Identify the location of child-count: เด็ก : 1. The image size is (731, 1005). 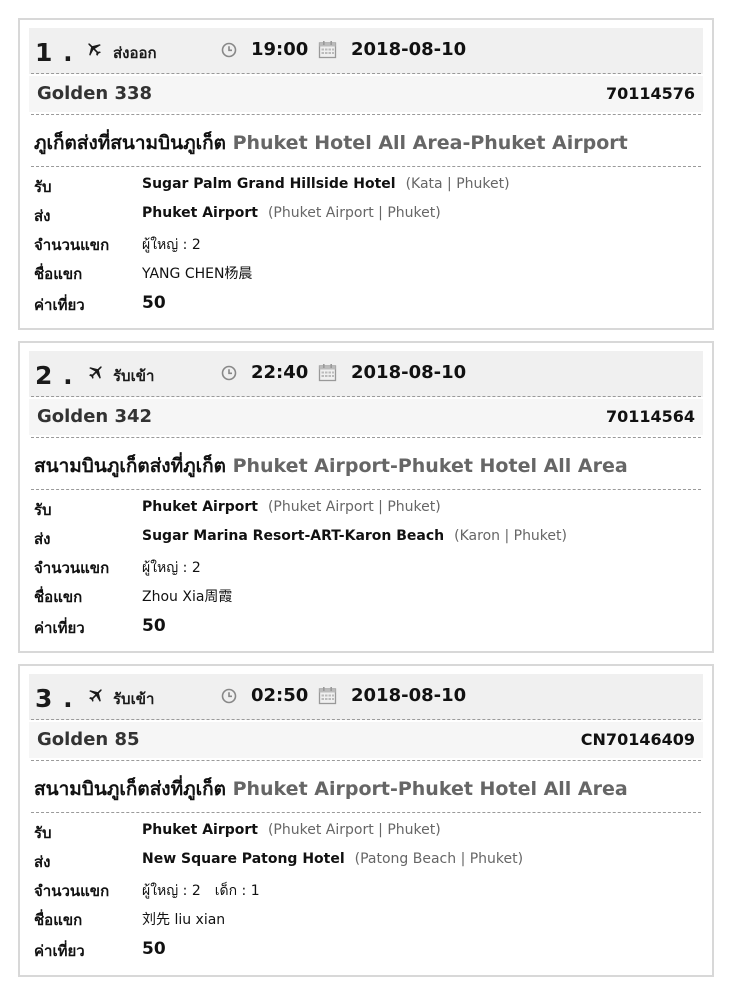
(237, 891).